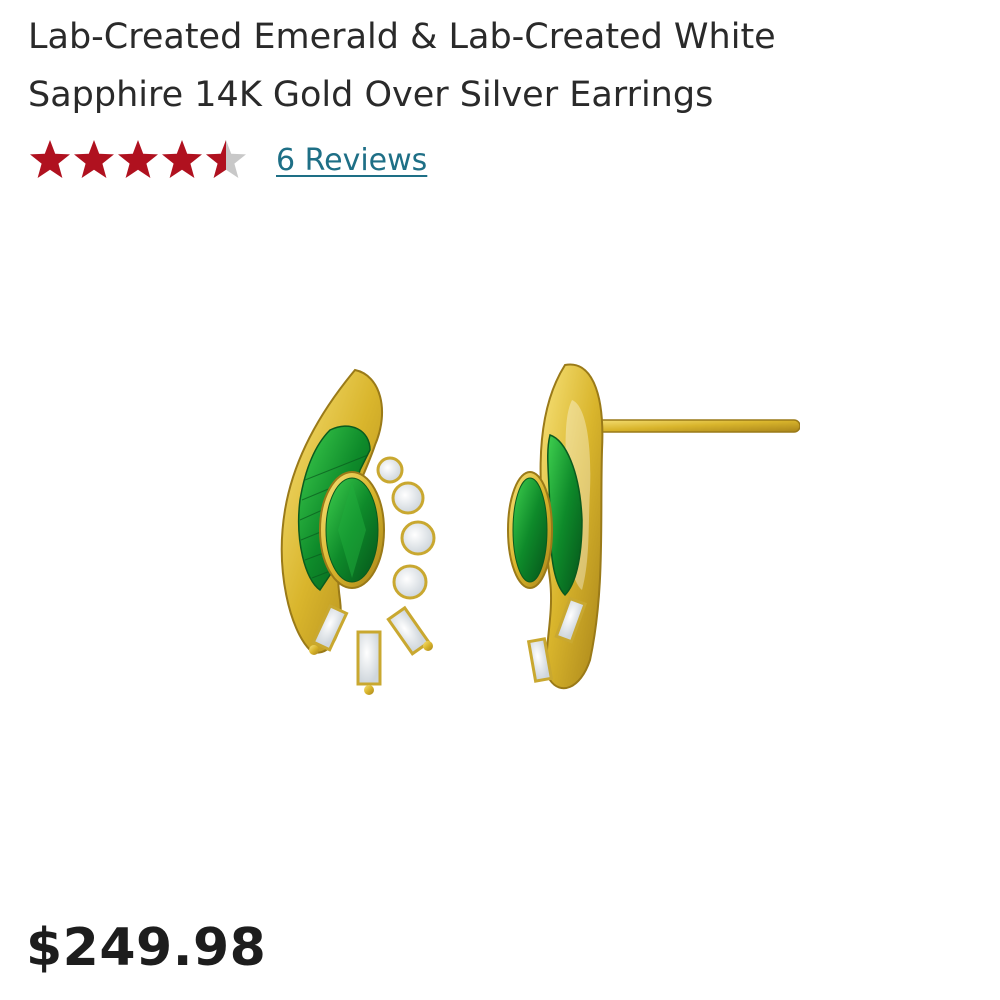 The height and width of the screenshot is (1000, 1000). What do you see at coordinates (654, 526) in the screenshot?
I see `right-earring` at bounding box center [654, 526].